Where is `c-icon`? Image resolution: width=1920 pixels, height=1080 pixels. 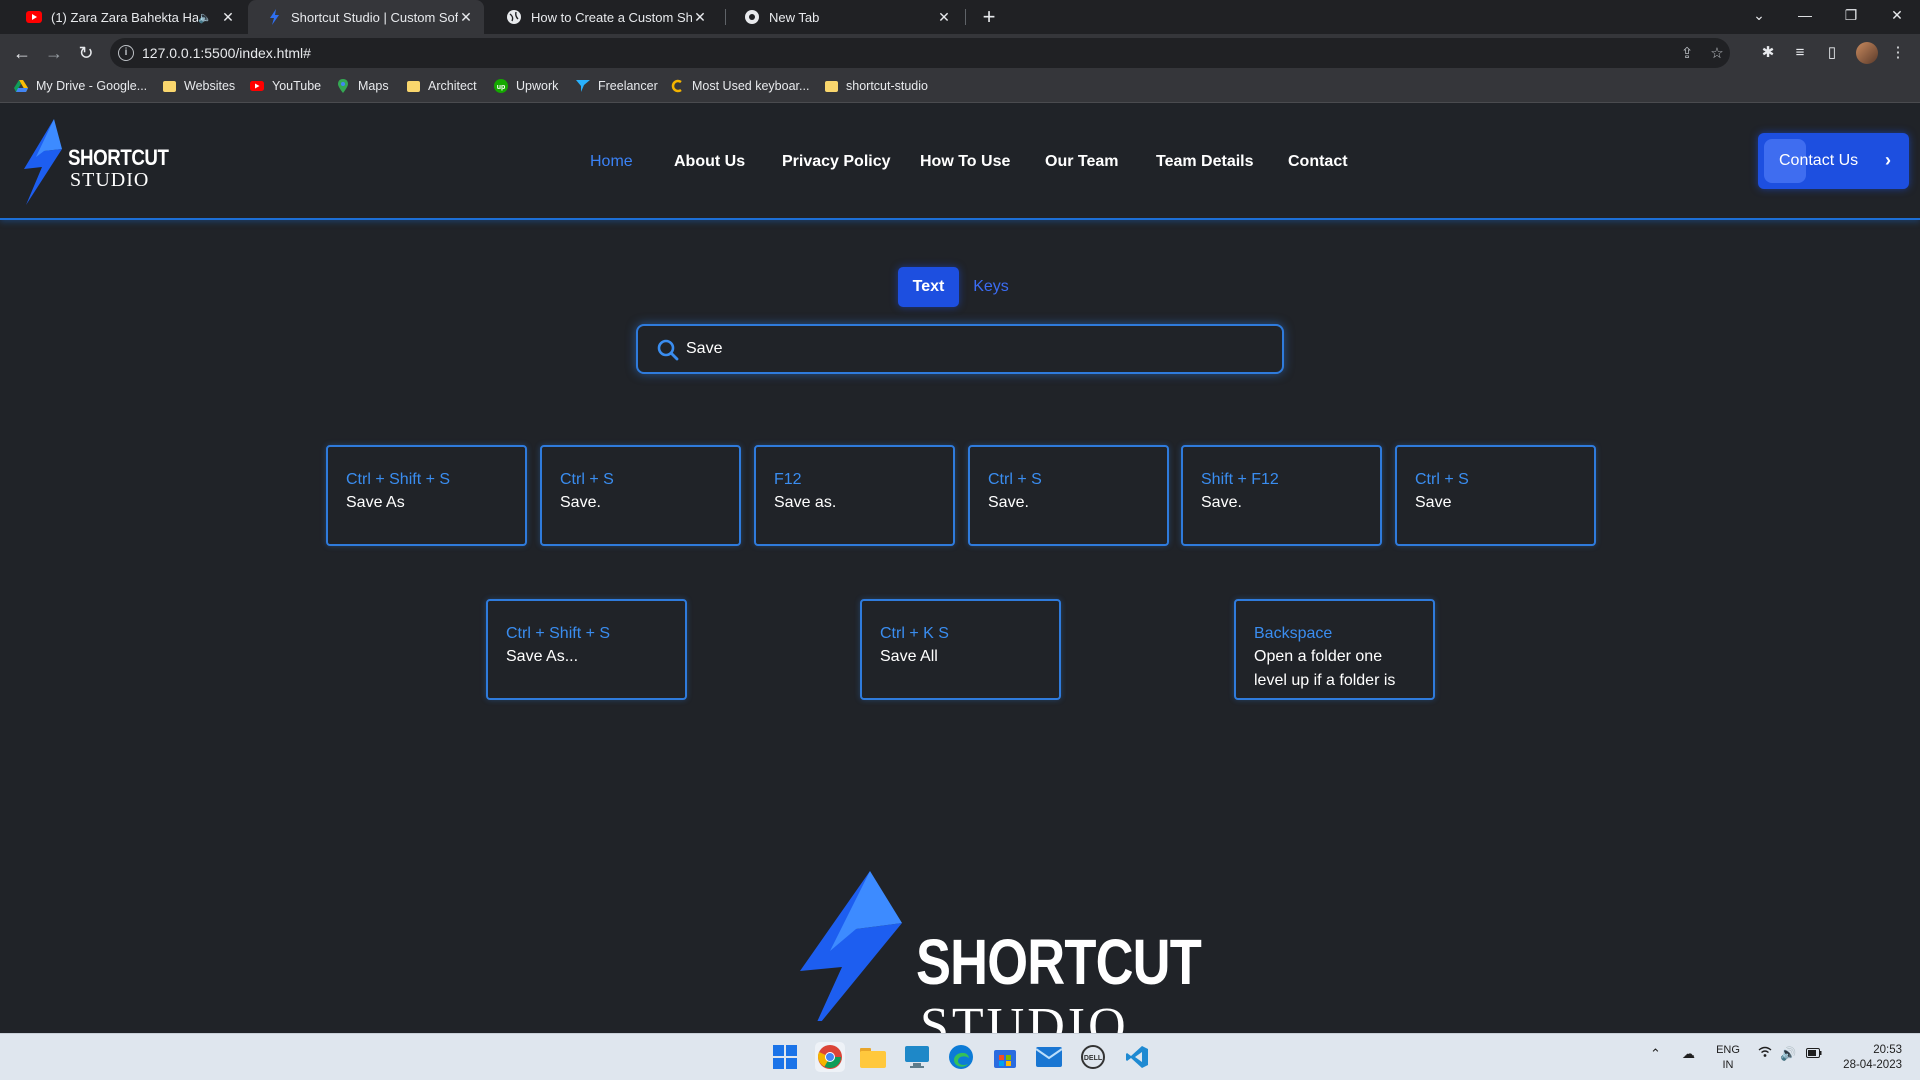
c-icon is located at coordinates (677, 86).